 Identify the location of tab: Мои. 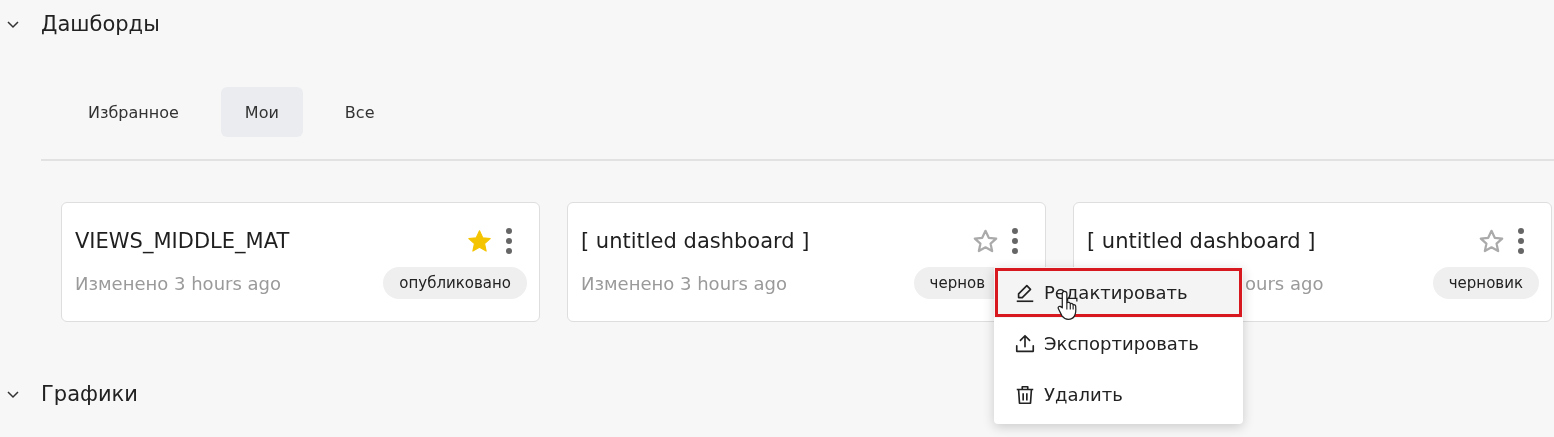
(261, 112).